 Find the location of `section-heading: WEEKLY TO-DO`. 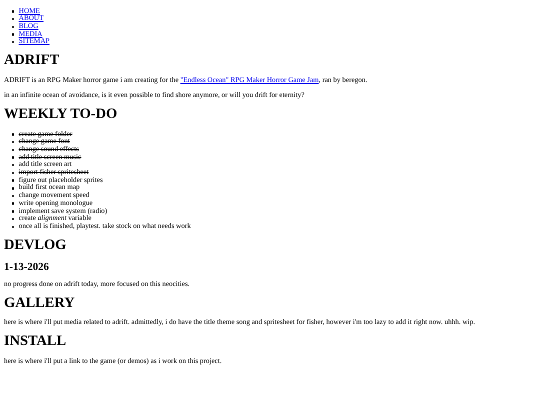

section-heading: WEEKLY TO-DO is located at coordinates (61, 114).